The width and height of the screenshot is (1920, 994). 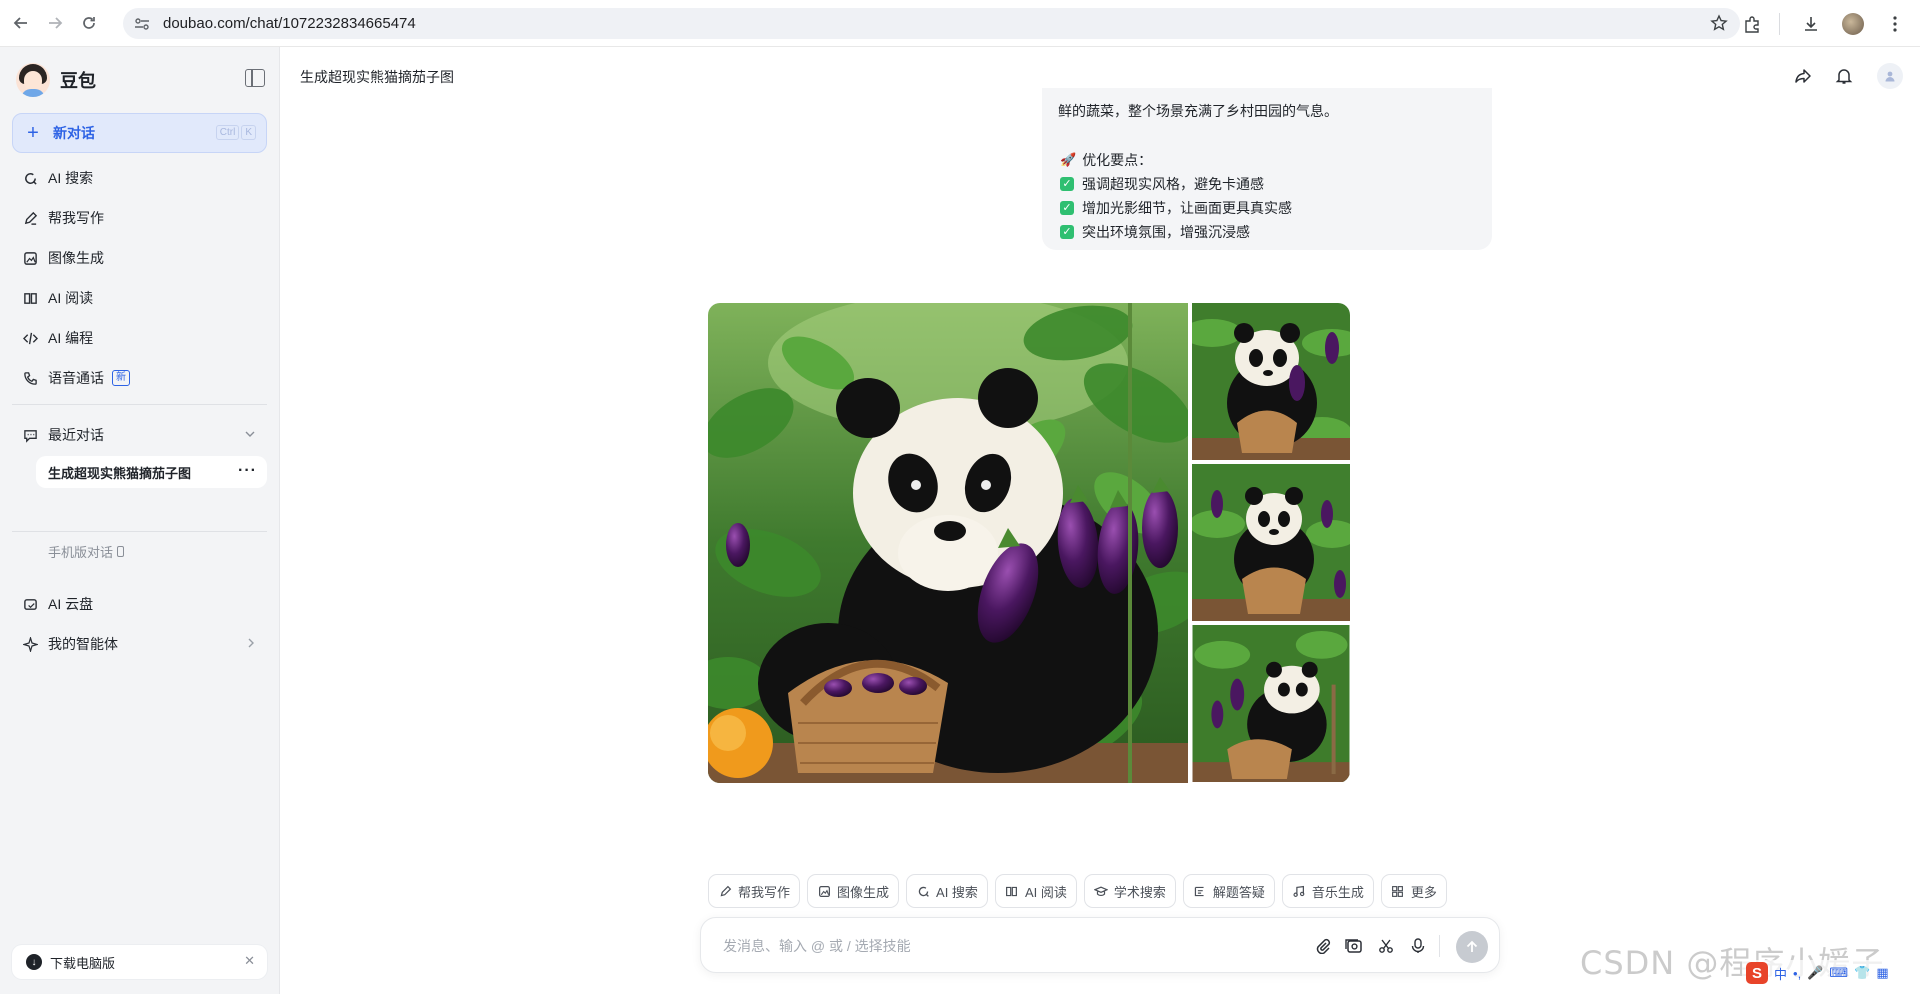 What do you see at coordinates (34, 962) in the screenshot?
I see `download-circle-icon: ↓` at bounding box center [34, 962].